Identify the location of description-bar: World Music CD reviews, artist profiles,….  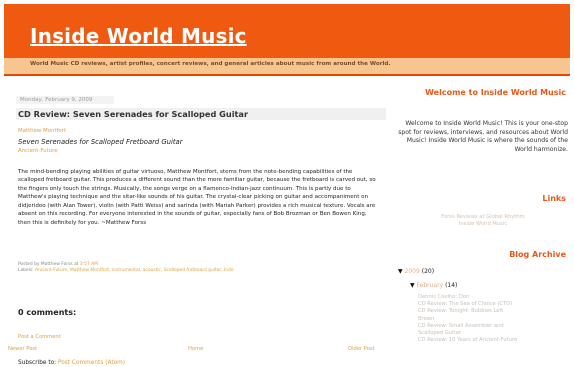
(287, 66).